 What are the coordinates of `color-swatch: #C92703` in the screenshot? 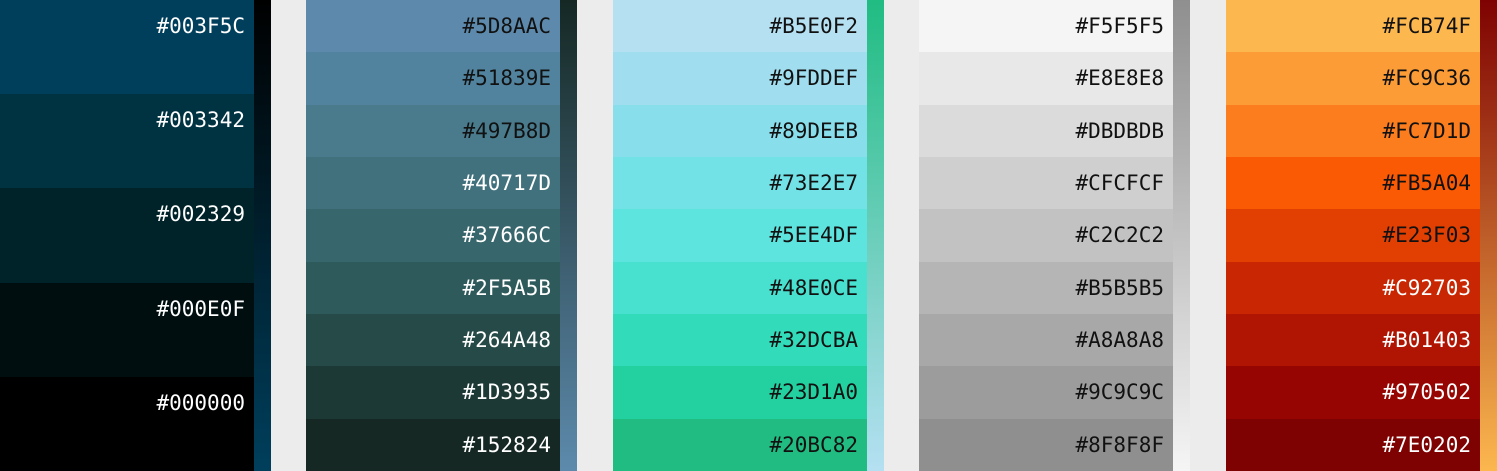 It's located at (1353, 287).